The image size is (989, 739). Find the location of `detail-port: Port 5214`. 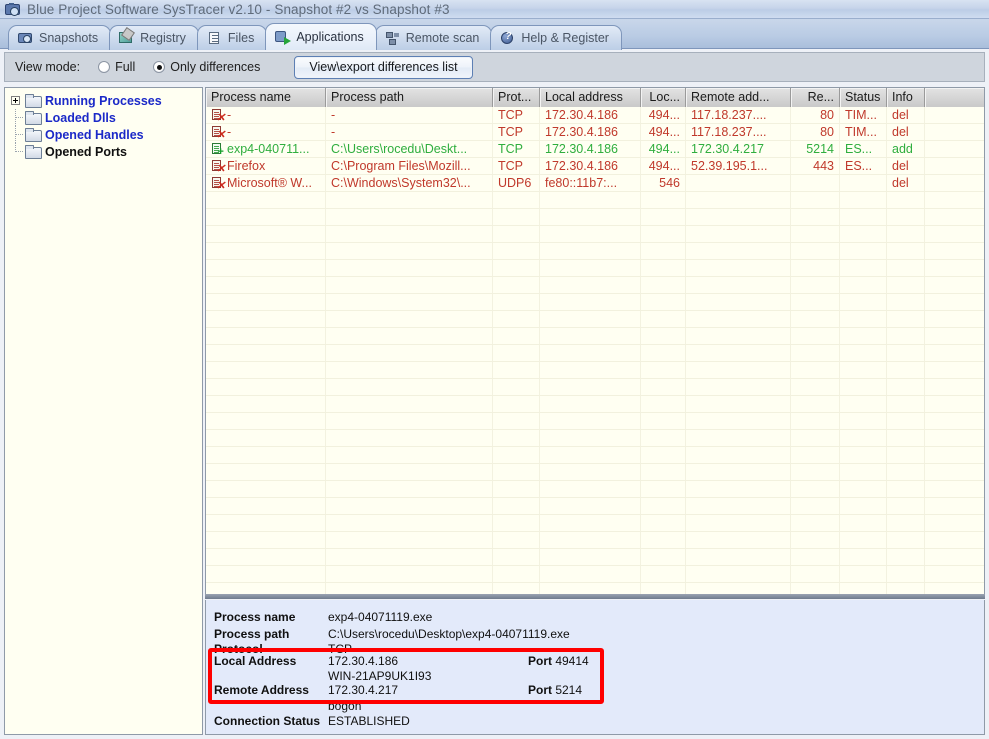

detail-port: Port 5214 is located at coordinates (555, 690).